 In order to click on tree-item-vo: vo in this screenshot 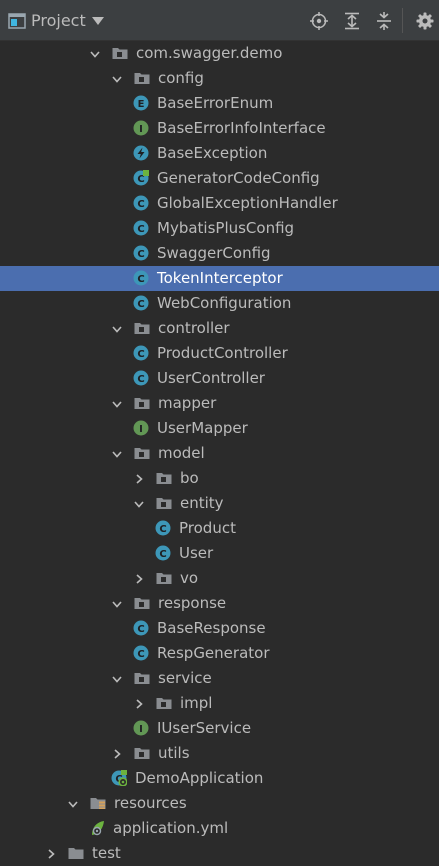, I will do `click(219, 578)`.